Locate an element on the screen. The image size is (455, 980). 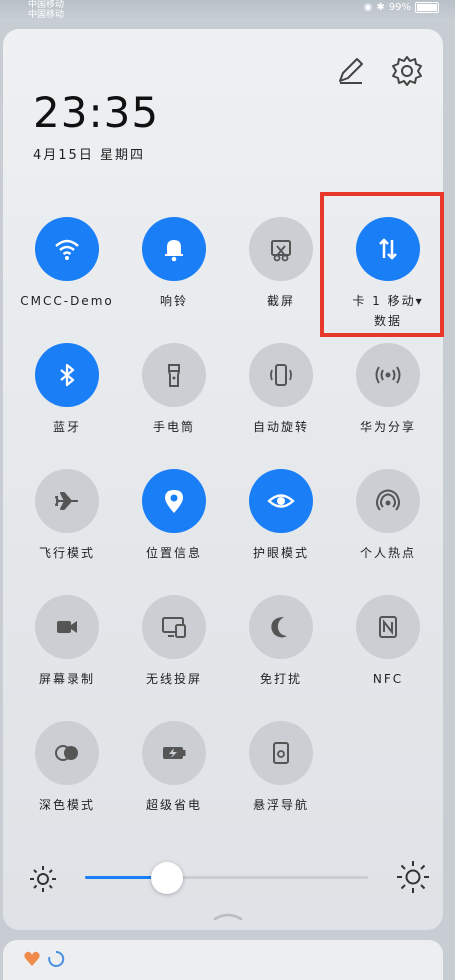
brightness-low-icon is located at coordinates (43, 879).